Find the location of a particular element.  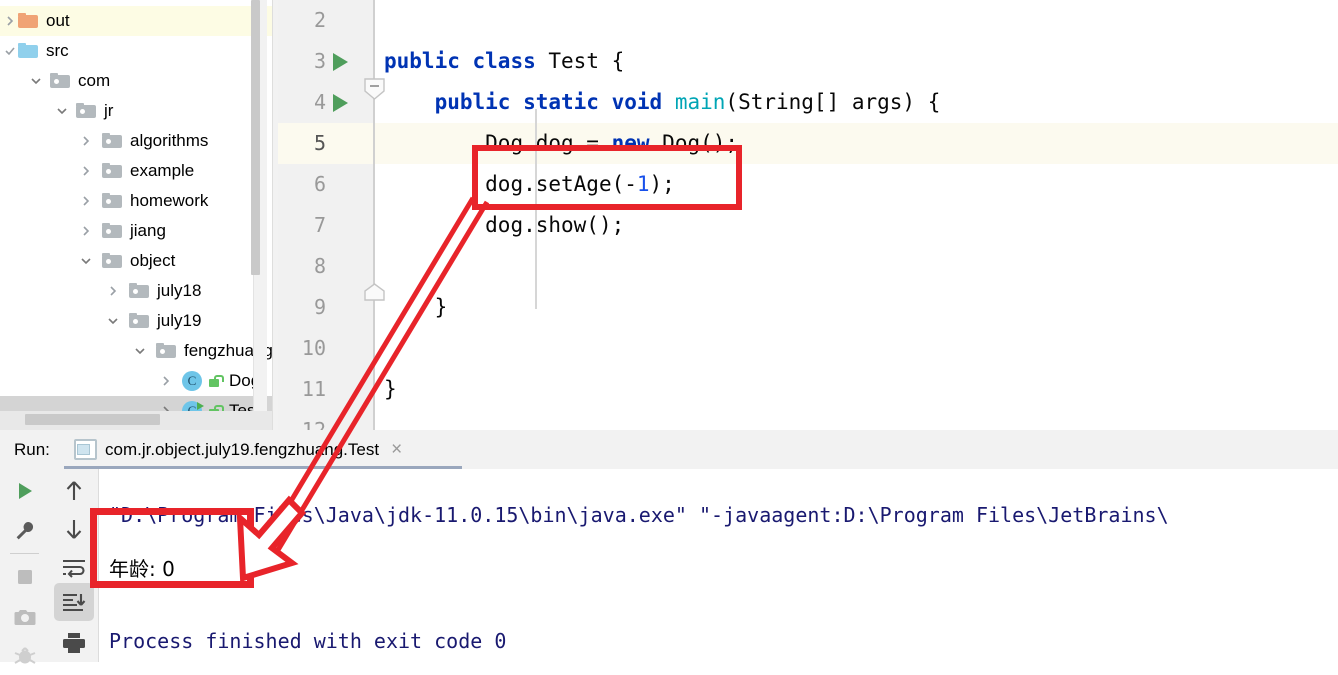

code-line-4: public static void main(String[] args) { is located at coordinates (856, 102).